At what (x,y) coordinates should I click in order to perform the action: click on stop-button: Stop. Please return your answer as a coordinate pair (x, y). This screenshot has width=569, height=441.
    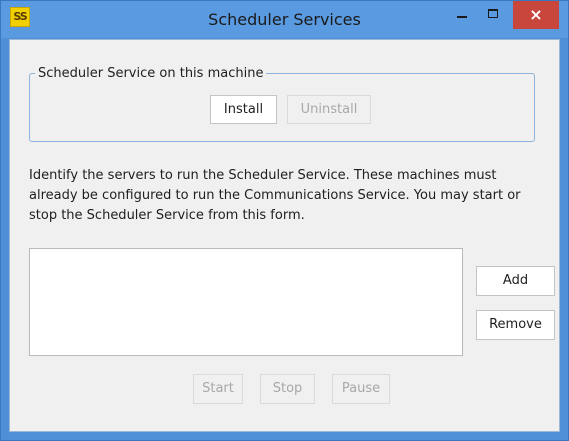
    Looking at the image, I should click on (287, 389).